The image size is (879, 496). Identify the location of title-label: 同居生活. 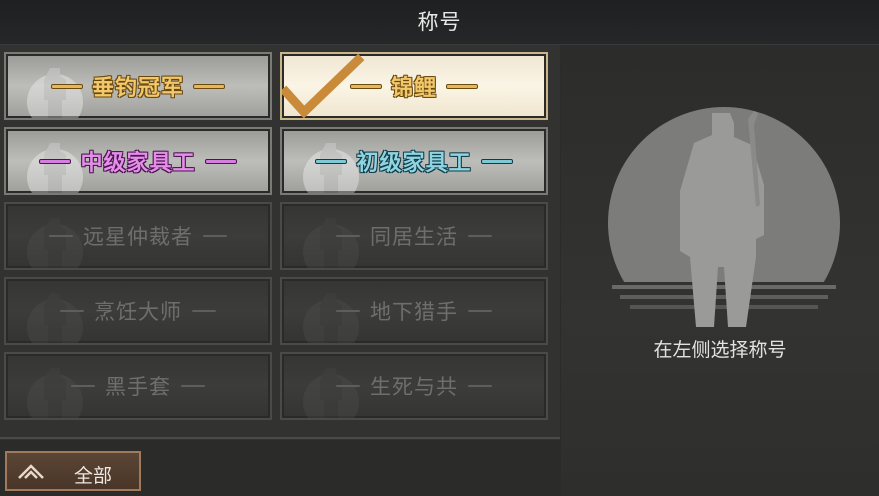
(414, 236).